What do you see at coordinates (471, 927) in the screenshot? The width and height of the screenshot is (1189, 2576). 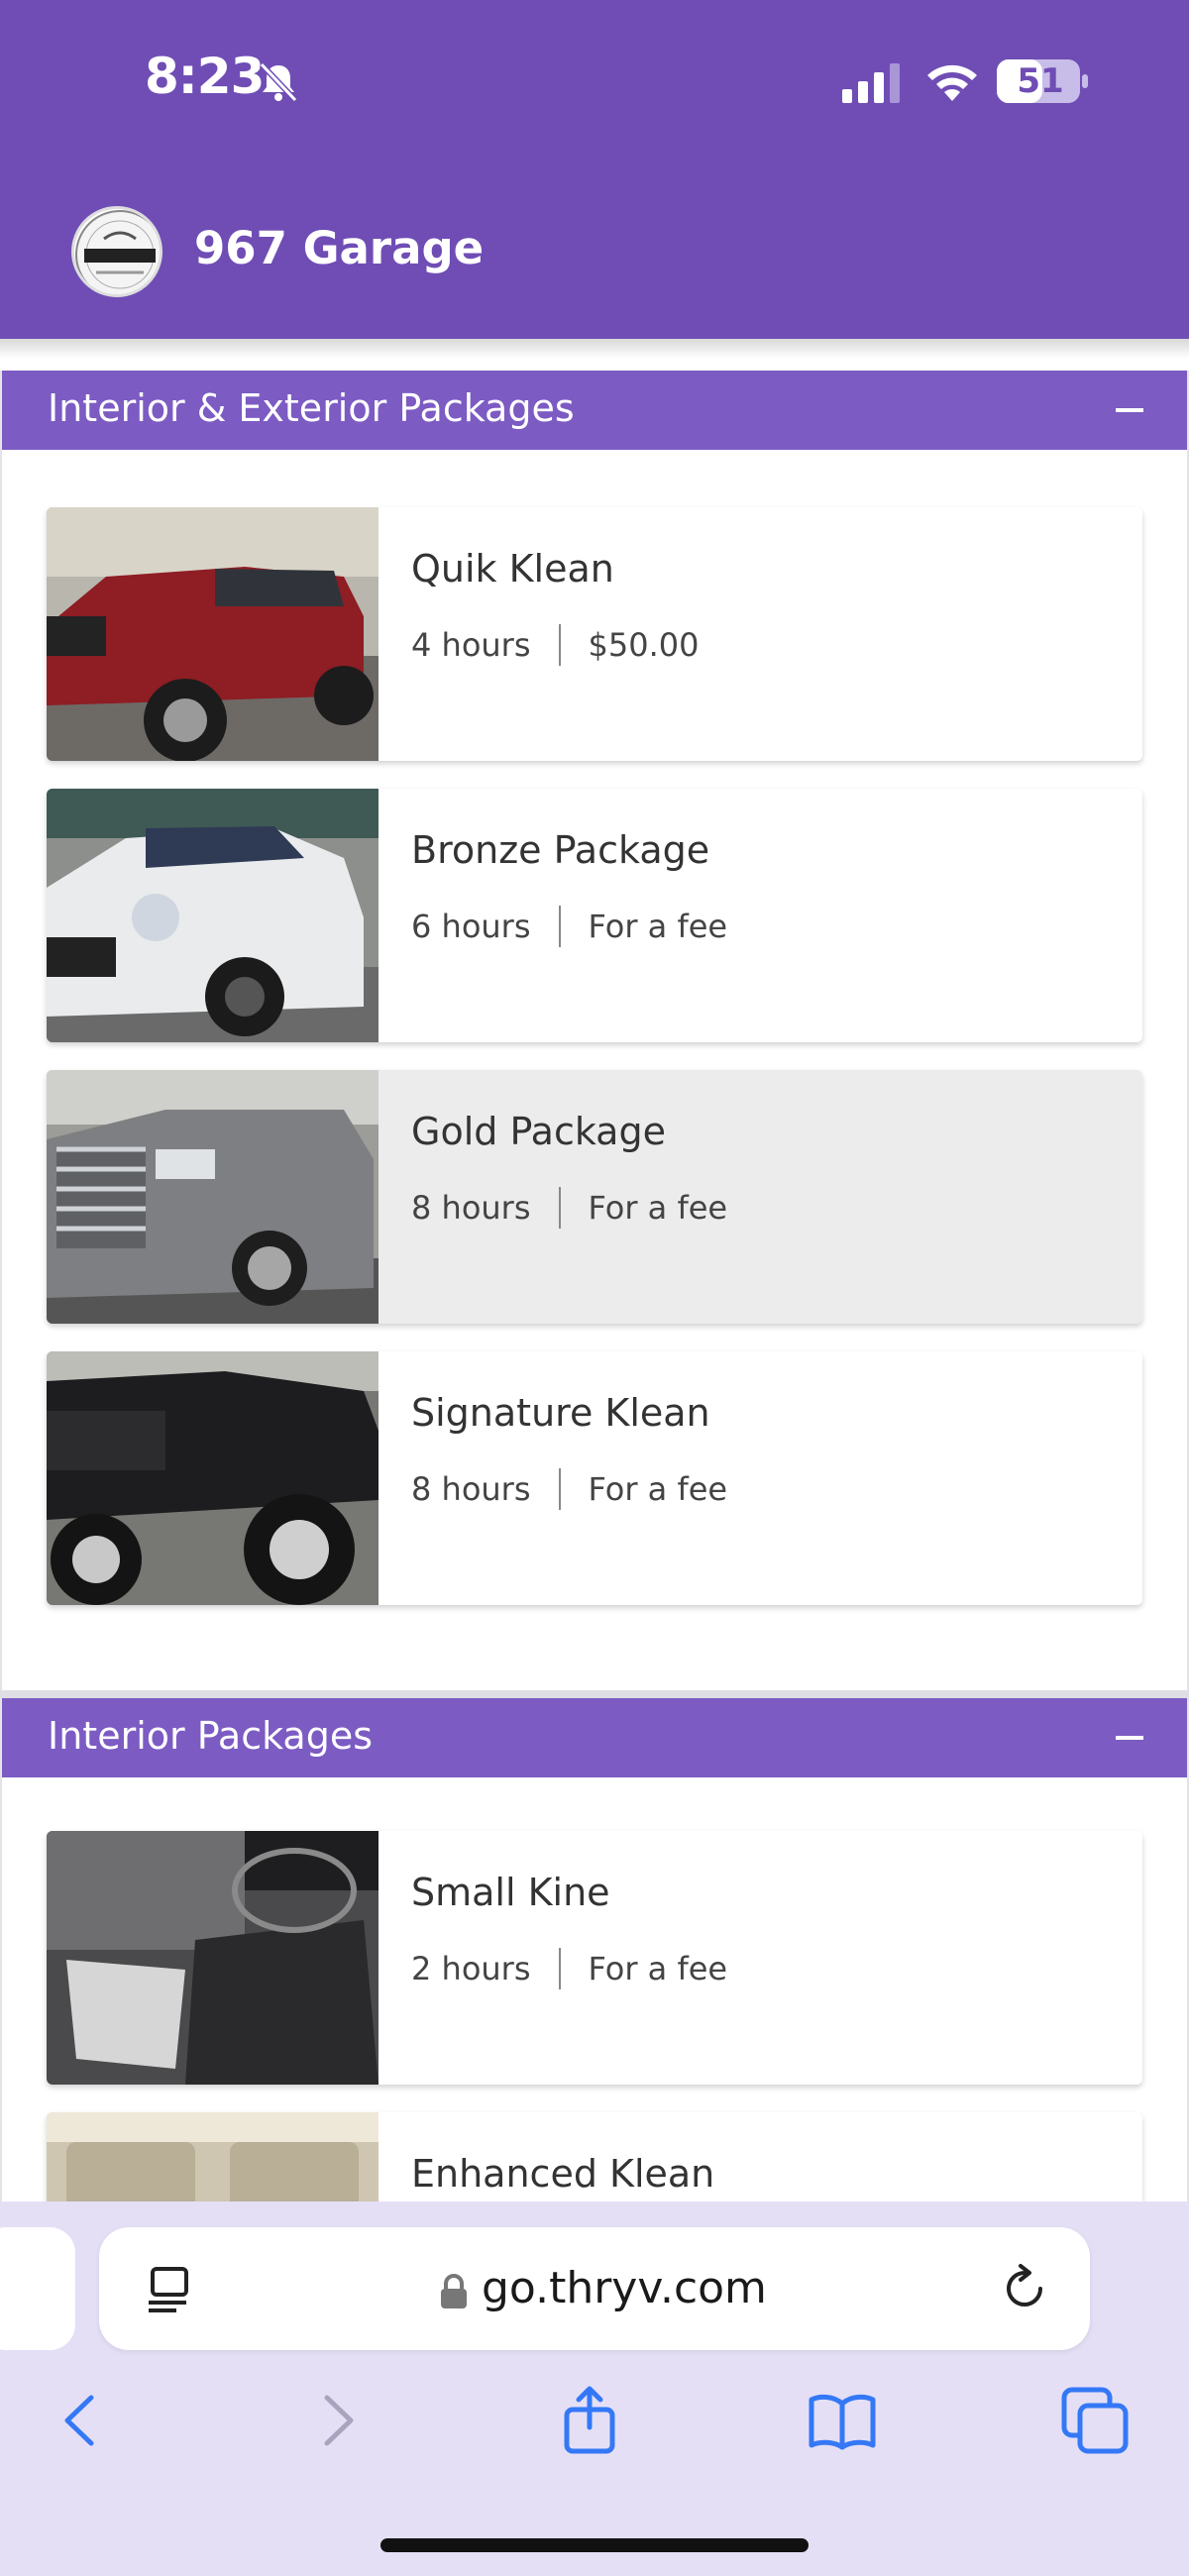 I see `card-duration: 6 hours` at bounding box center [471, 927].